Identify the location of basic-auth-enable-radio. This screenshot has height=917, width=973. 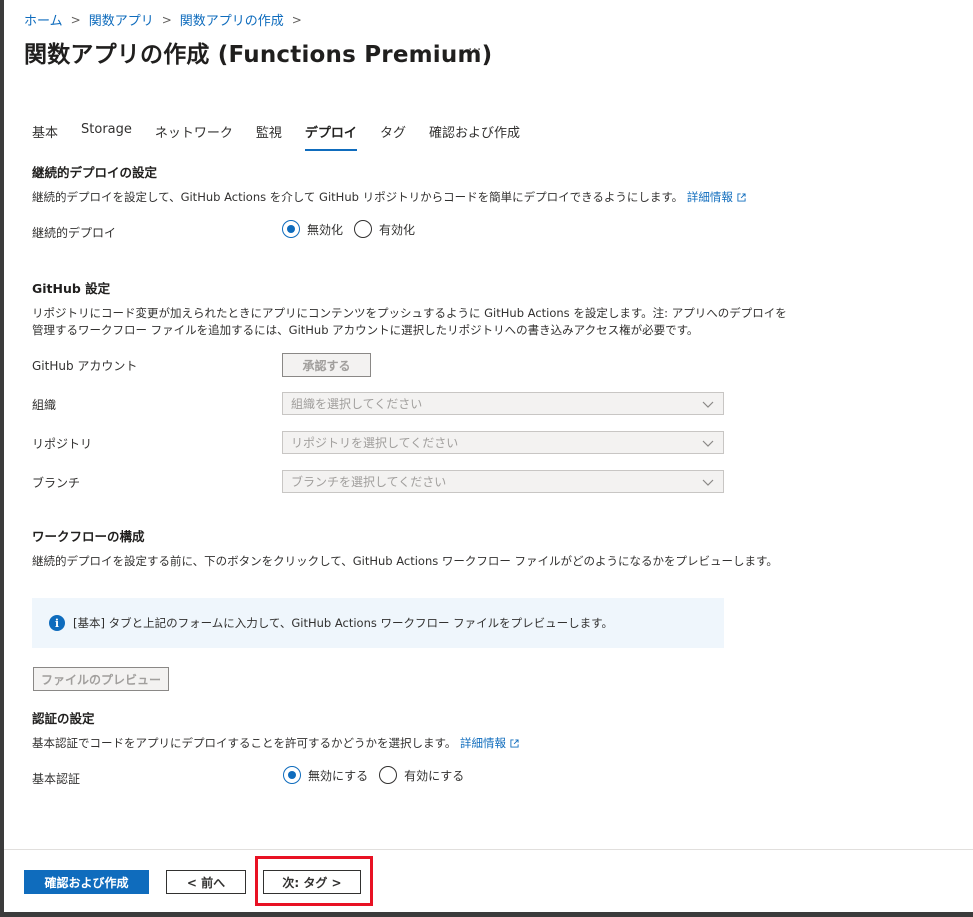
(388, 775).